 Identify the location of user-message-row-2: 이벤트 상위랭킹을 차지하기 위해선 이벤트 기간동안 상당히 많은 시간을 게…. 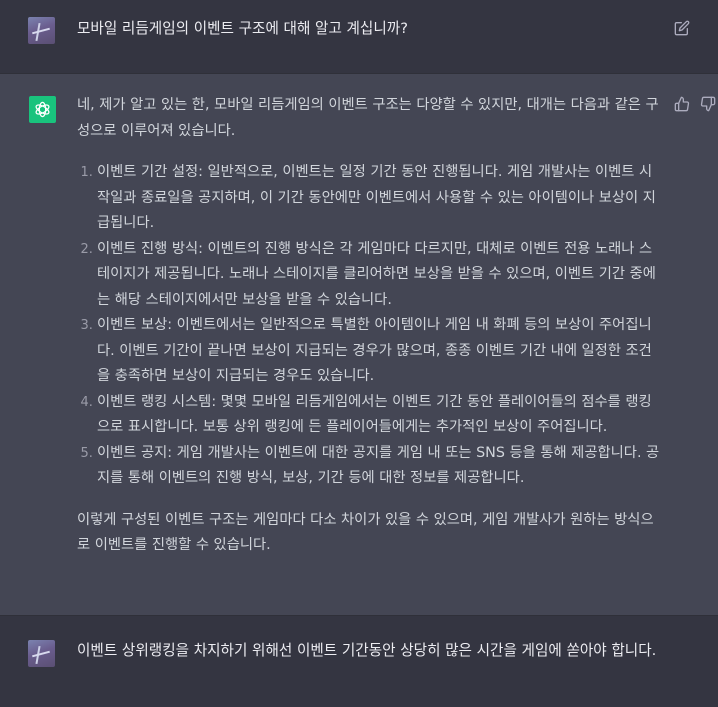
(359, 661).